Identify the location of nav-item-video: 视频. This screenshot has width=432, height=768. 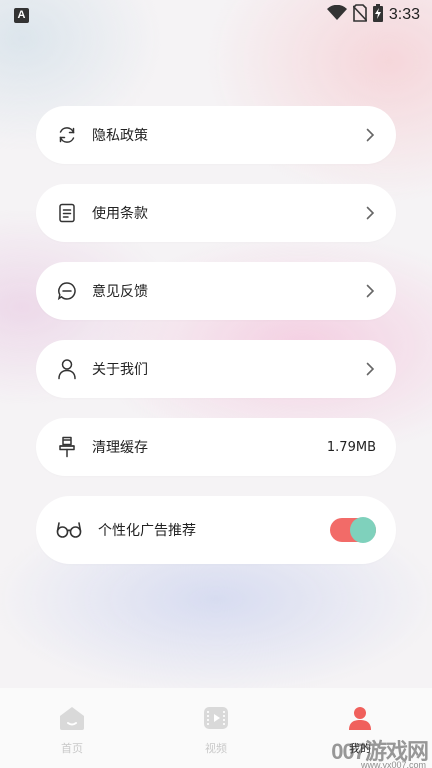
(216, 731).